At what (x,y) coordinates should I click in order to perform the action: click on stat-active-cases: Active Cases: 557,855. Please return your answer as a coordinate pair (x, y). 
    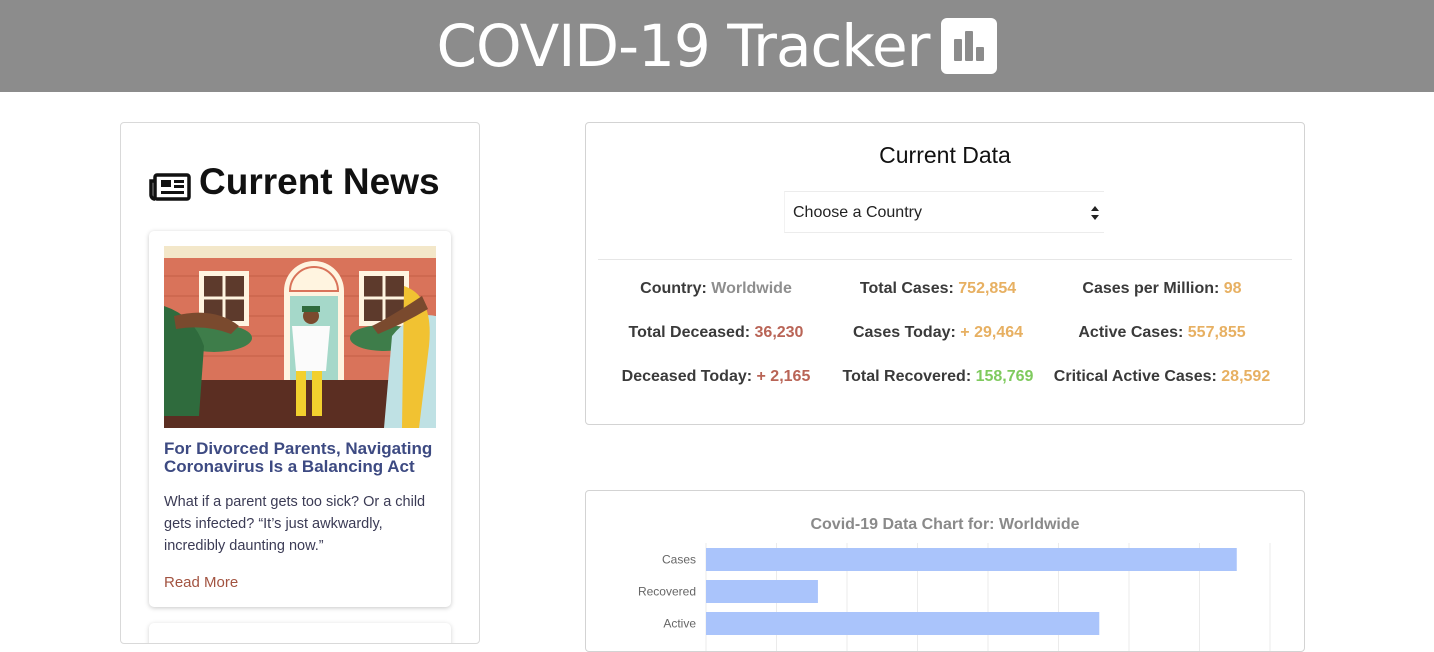
    Looking at the image, I should click on (1162, 332).